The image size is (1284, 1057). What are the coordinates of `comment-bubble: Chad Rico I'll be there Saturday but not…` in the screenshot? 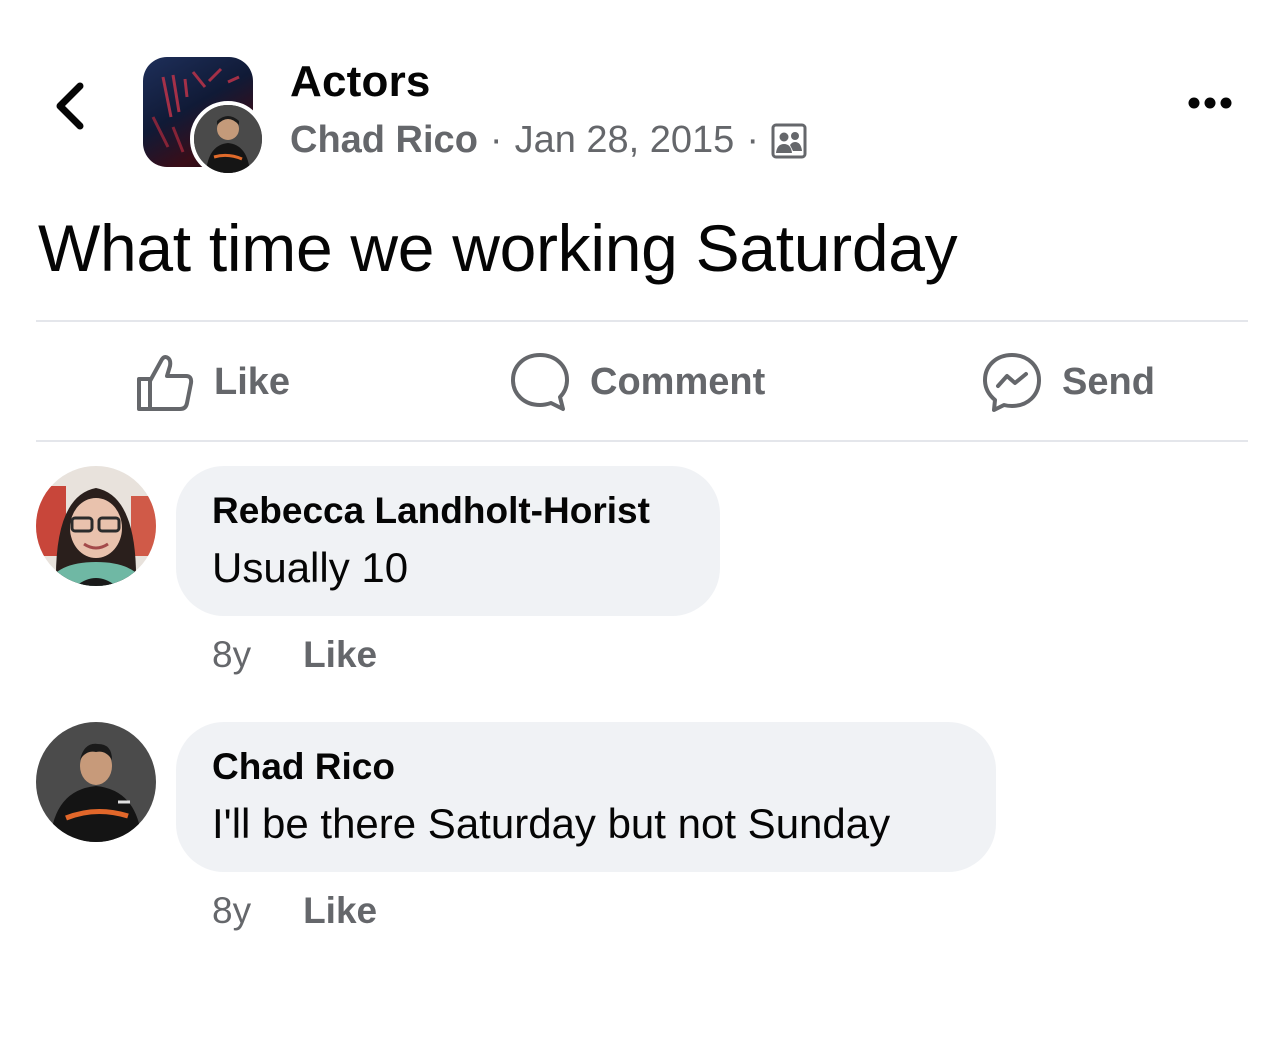 It's located at (586, 797).